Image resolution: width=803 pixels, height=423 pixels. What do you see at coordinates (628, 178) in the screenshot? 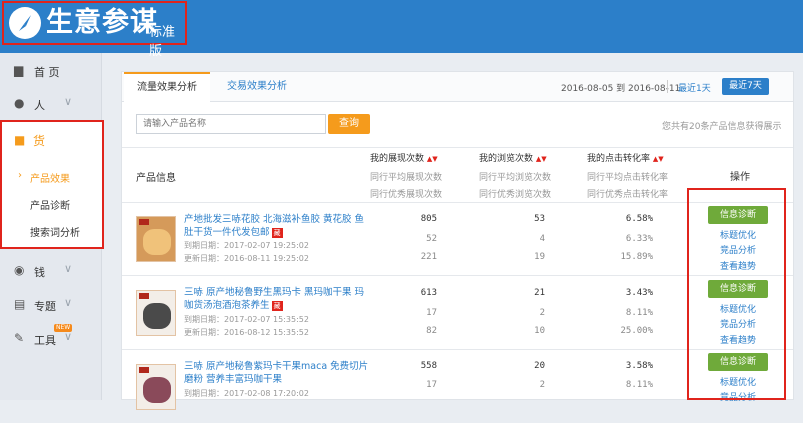
I see `col-ctr-avg: 同行平均点击转化率` at bounding box center [628, 178].